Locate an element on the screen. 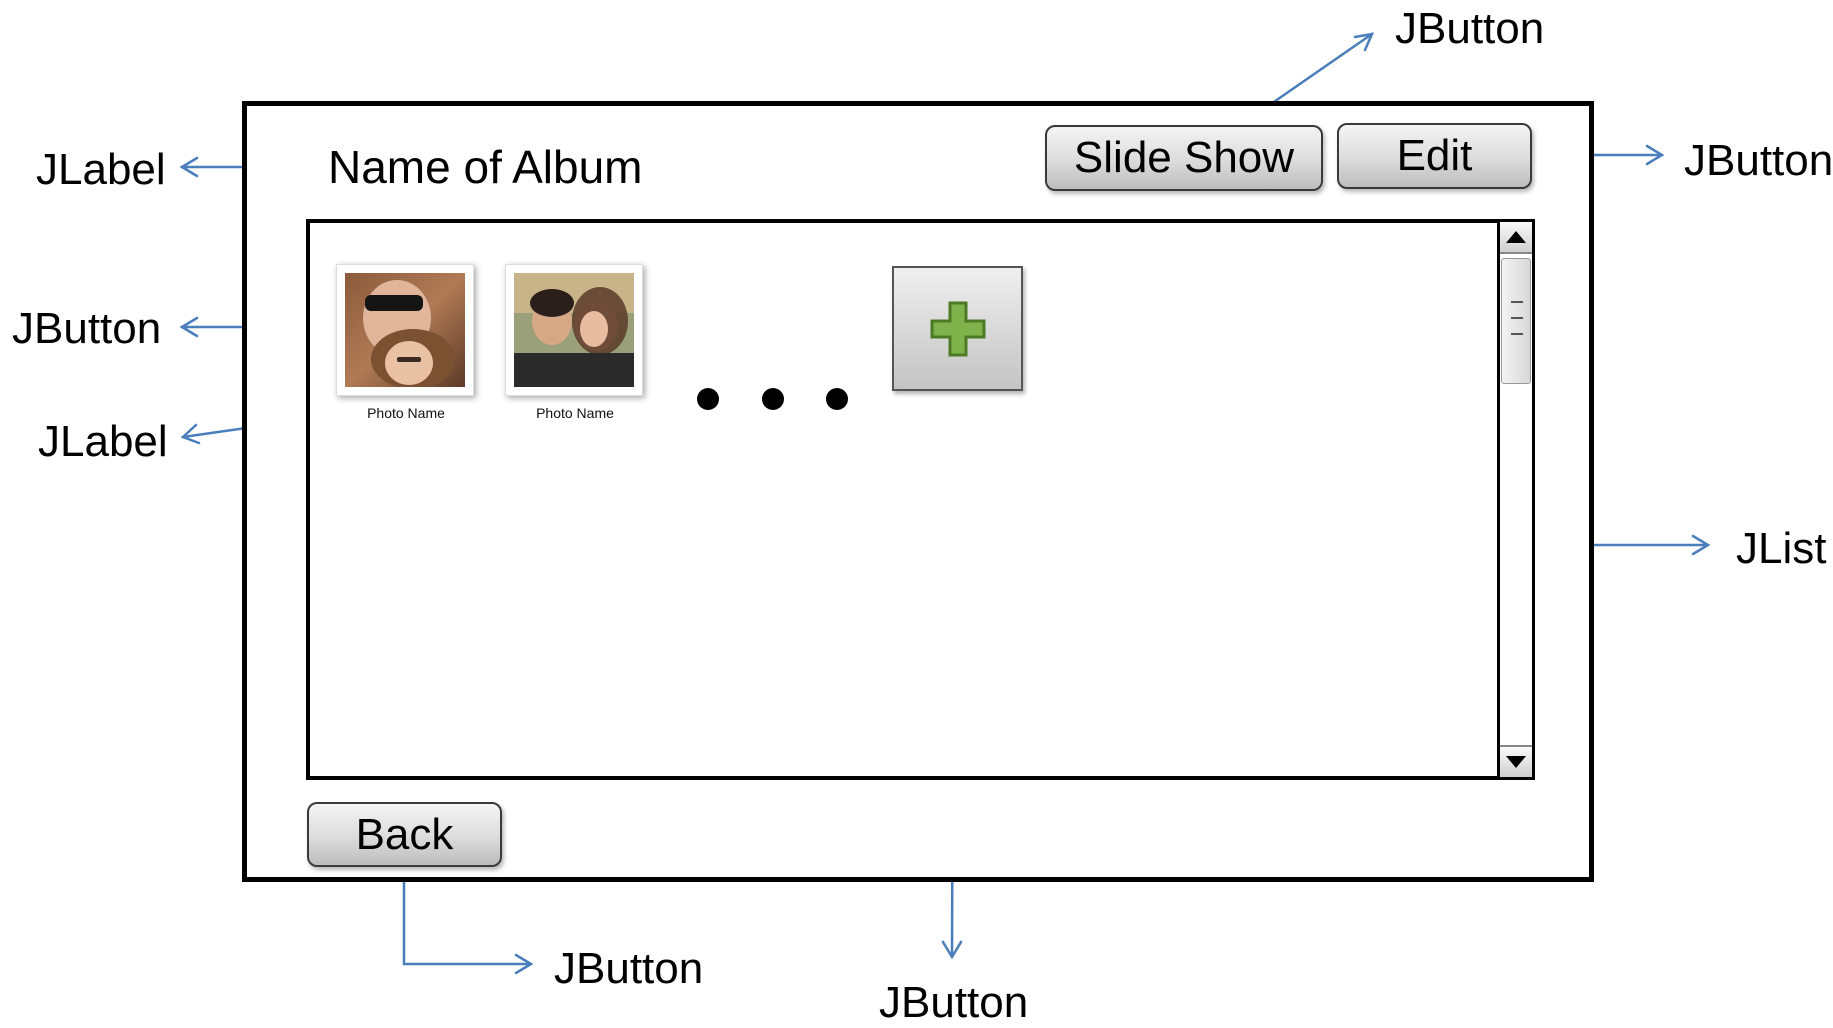 The image size is (1833, 1028). plus-icon is located at coordinates (957, 328).